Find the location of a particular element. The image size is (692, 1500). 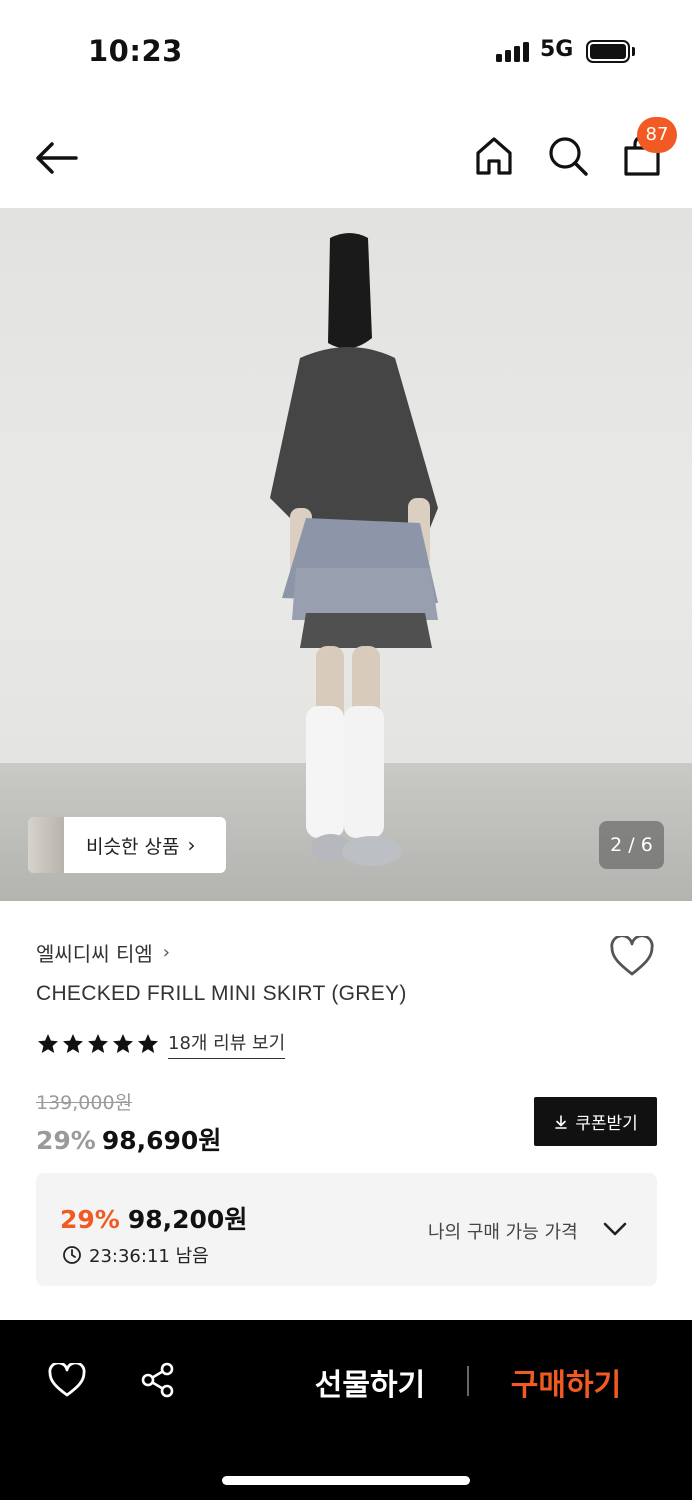

original-price: 139,000원 is located at coordinates (84, 1103).